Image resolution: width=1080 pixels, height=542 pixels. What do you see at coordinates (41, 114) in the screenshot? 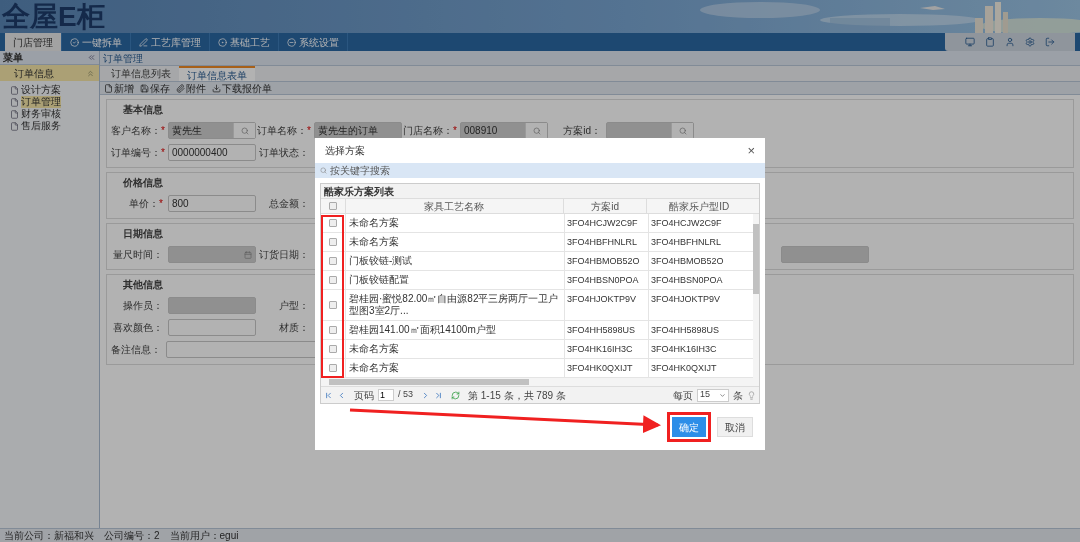
I see `sidebar-item: 财务审核` at bounding box center [41, 114].